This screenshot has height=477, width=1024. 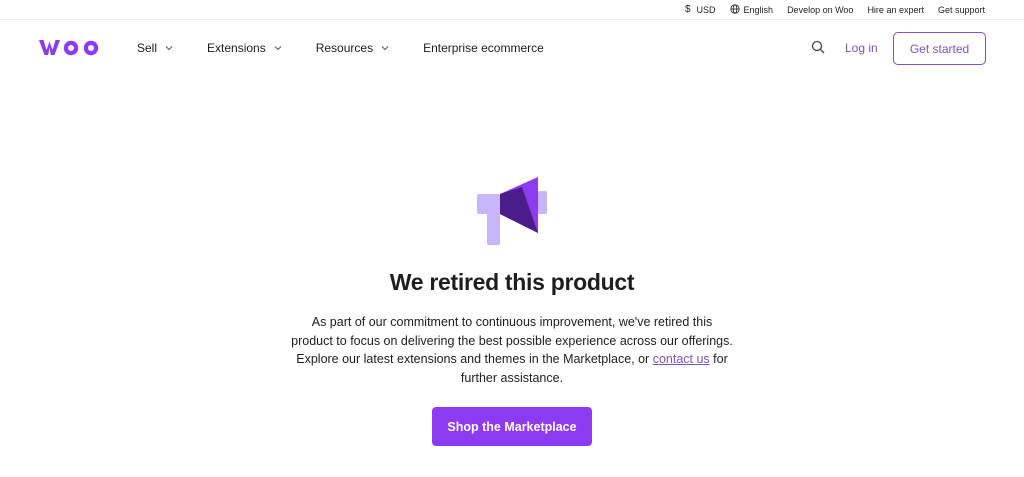 What do you see at coordinates (687, 9) in the screenshot?
I see `dollar-icon: $` at bounding box center [687, 9].